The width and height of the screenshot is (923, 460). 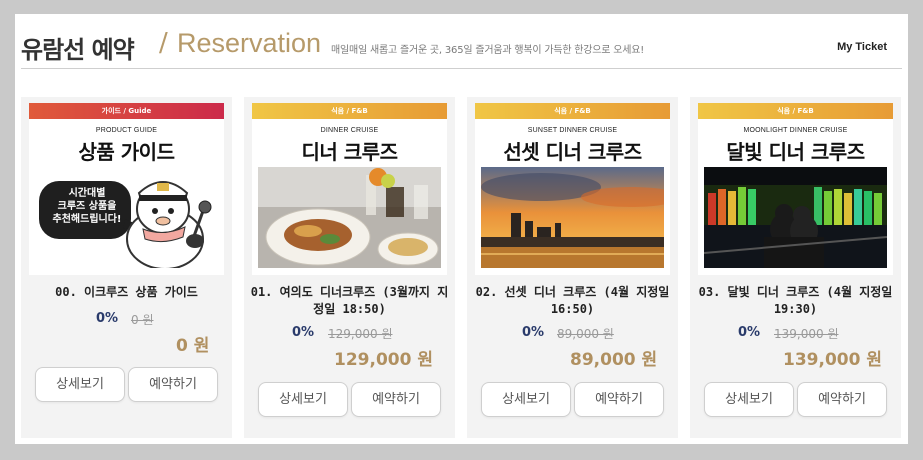 What do you see at coordinates (126, 111) in the screenshot?
I see `category-label: 가이드 / Guide` at bounding box center [126, 111].